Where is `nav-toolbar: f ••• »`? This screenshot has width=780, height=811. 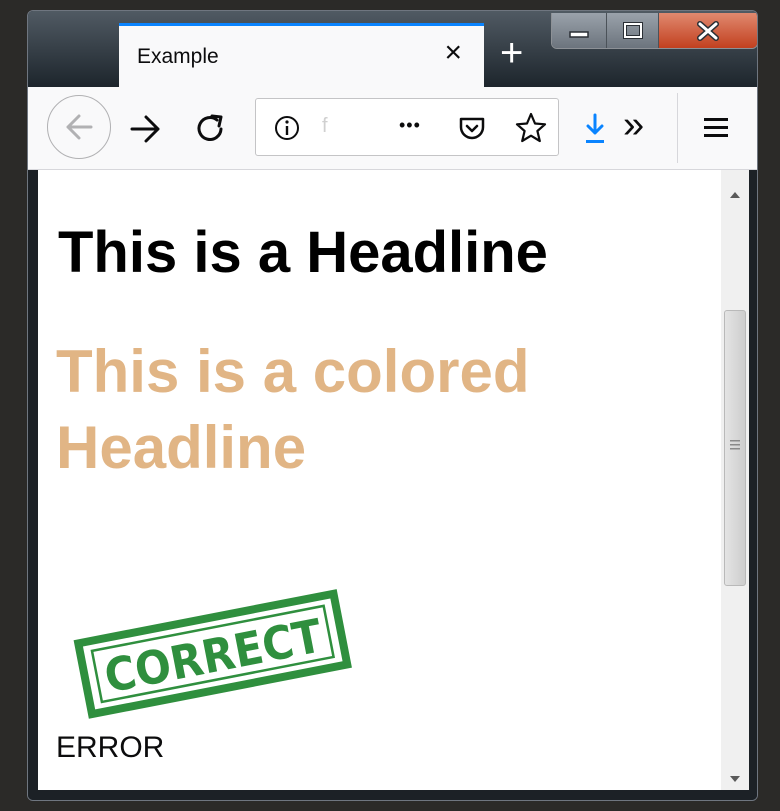
nav-toolbar: f ••• » is located at coordinates (392, 128).